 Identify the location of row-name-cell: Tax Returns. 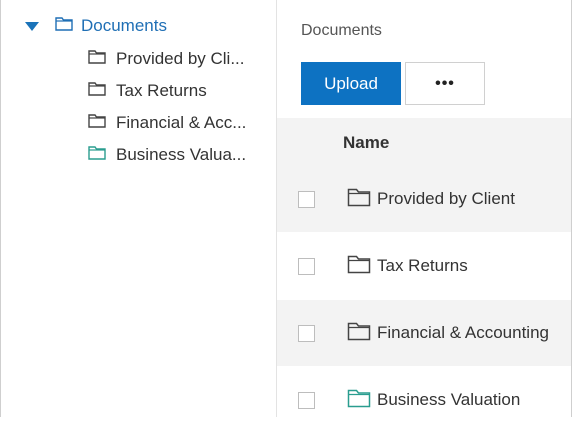
(407, 266).